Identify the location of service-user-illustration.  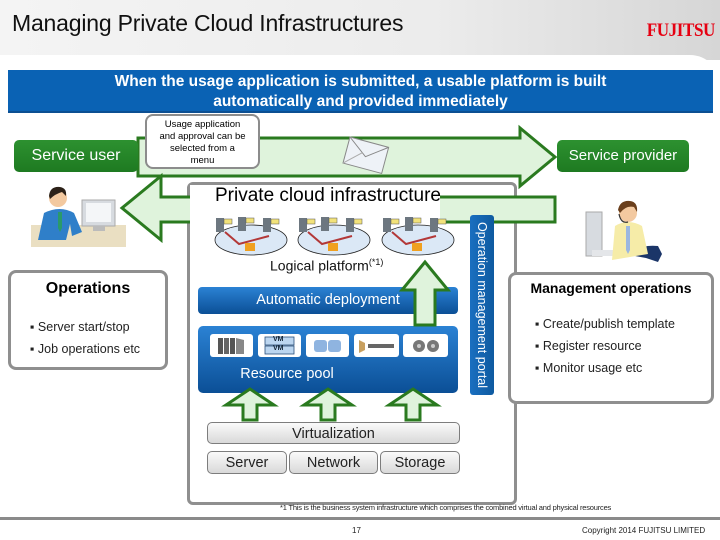
(78, 216).